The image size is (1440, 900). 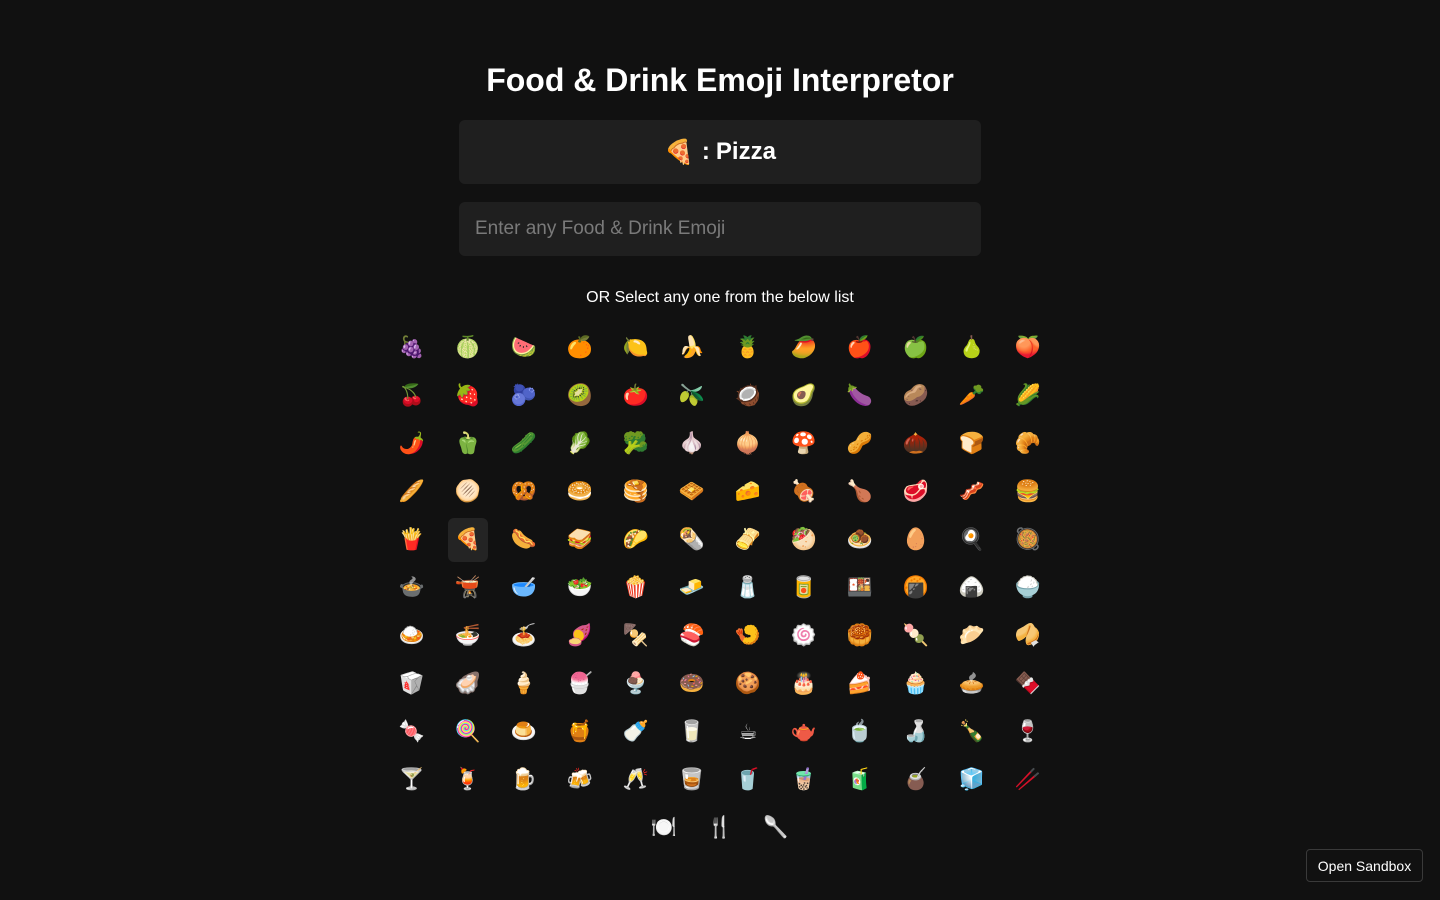 I want to click on emoji-item: 🍨, so click(x=636, y=684).